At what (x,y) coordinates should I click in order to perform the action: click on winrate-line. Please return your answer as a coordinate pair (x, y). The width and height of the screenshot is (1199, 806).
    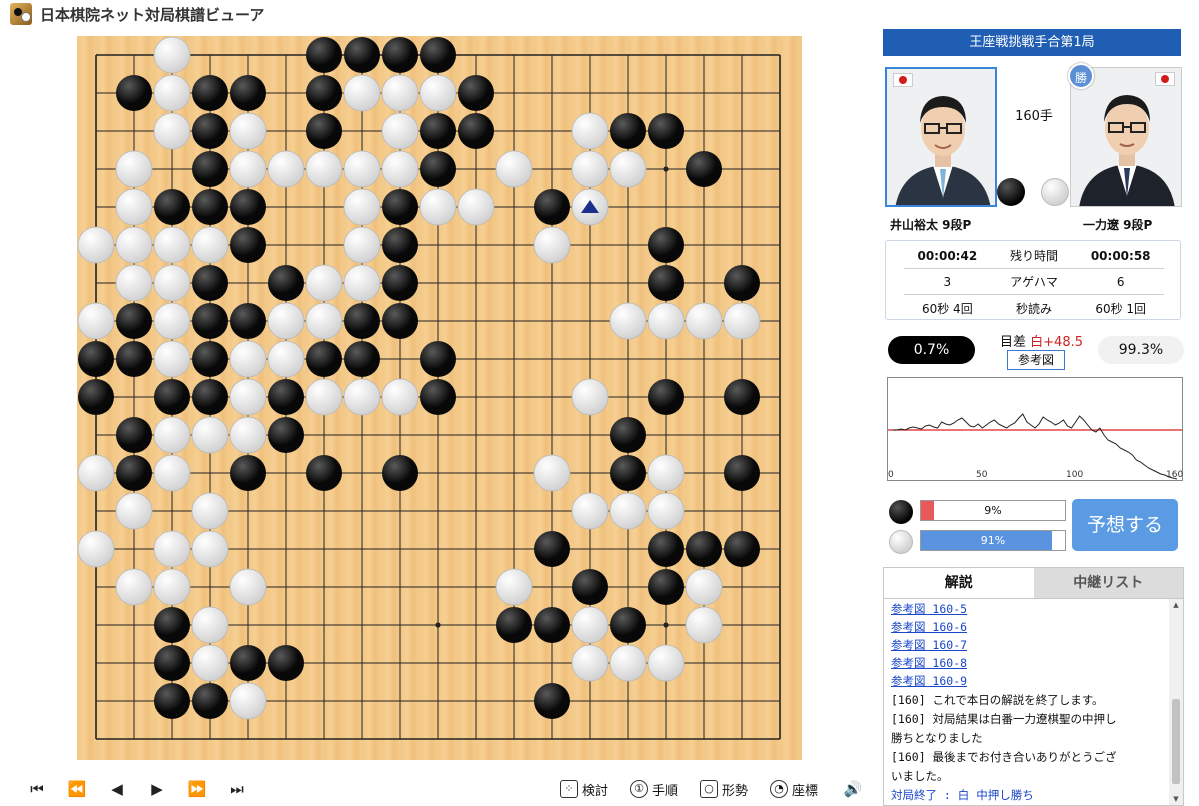
    Looking at the image, I should click on (1035, 446).